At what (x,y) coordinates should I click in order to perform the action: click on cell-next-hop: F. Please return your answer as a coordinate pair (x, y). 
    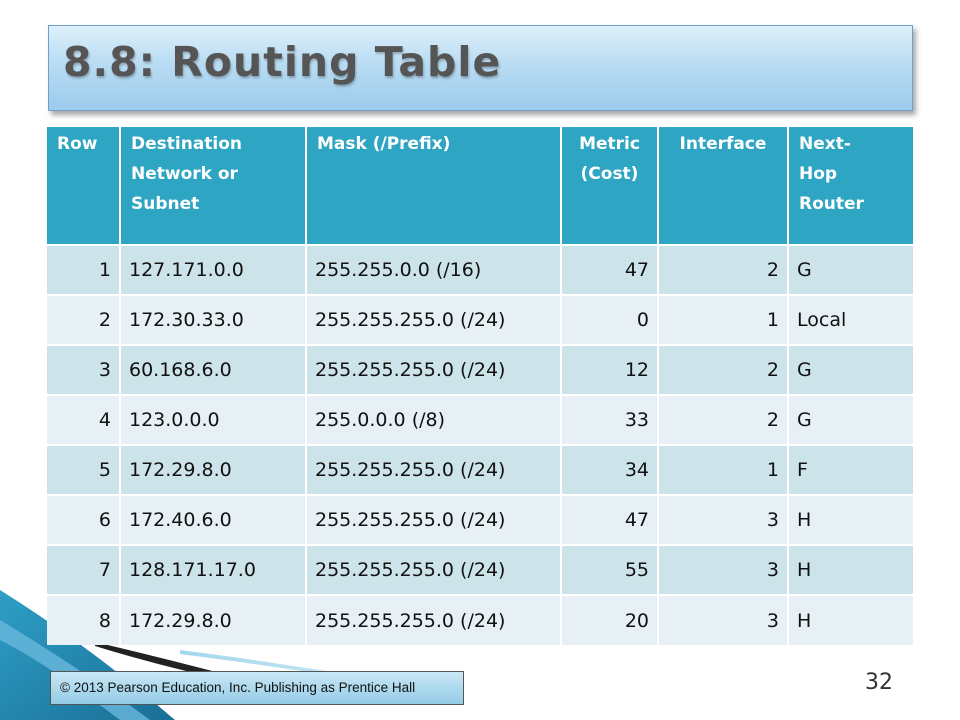
    Looking at the image, I should click on (850, 469).